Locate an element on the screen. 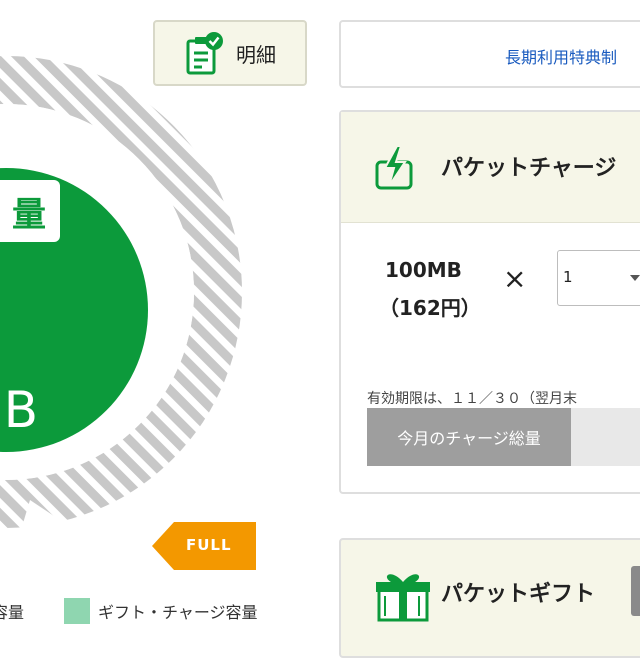 Image resolution: width=640 pixels, height=658 pixels. plan-name: 100MB is located at coordinates (423, 270).